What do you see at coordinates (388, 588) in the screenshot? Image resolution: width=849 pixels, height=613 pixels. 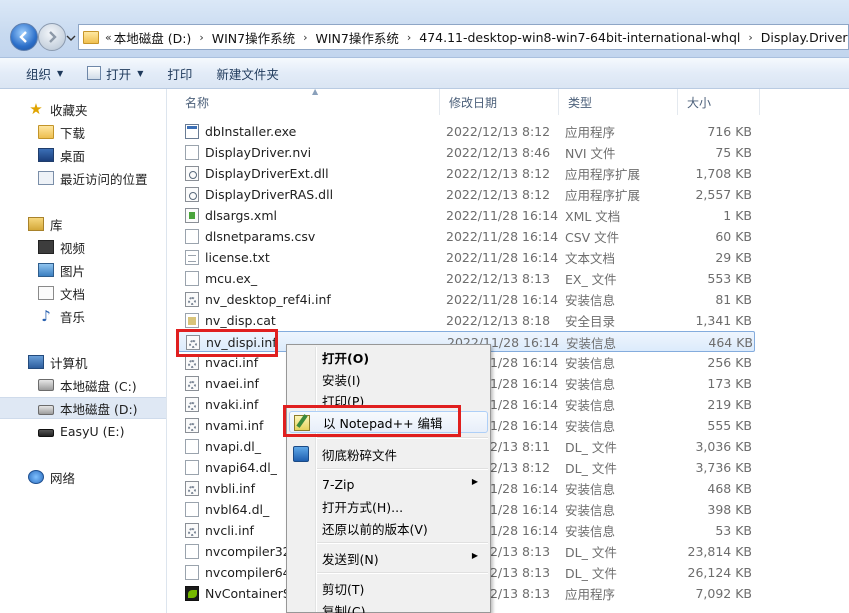 I see `menu-item-cut: 剪切(T)` at bounding box center [388, 588].